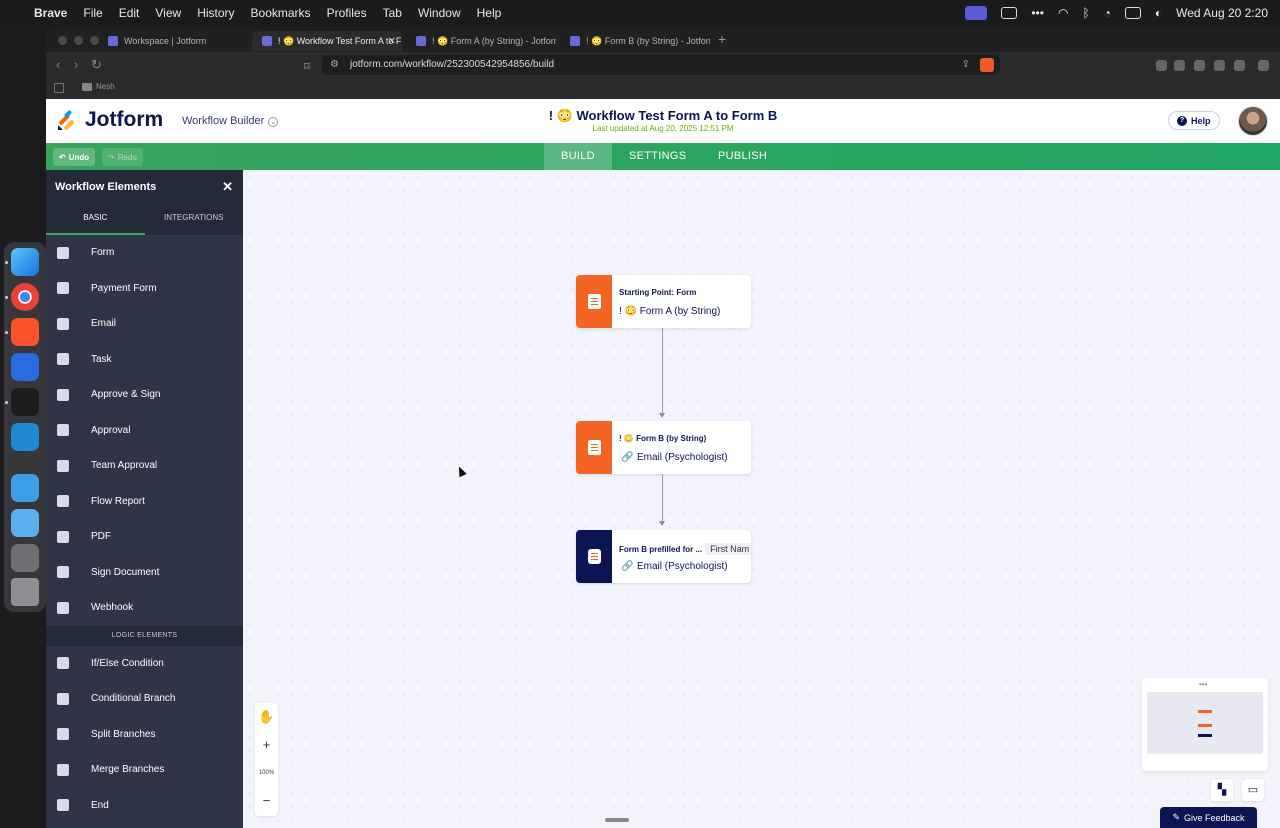 The height and width of the screenshot is (828, 1280). Describe the element at coordinates (575, 41) in the screenshot. I see `jotform-favicon-icon` at that location.